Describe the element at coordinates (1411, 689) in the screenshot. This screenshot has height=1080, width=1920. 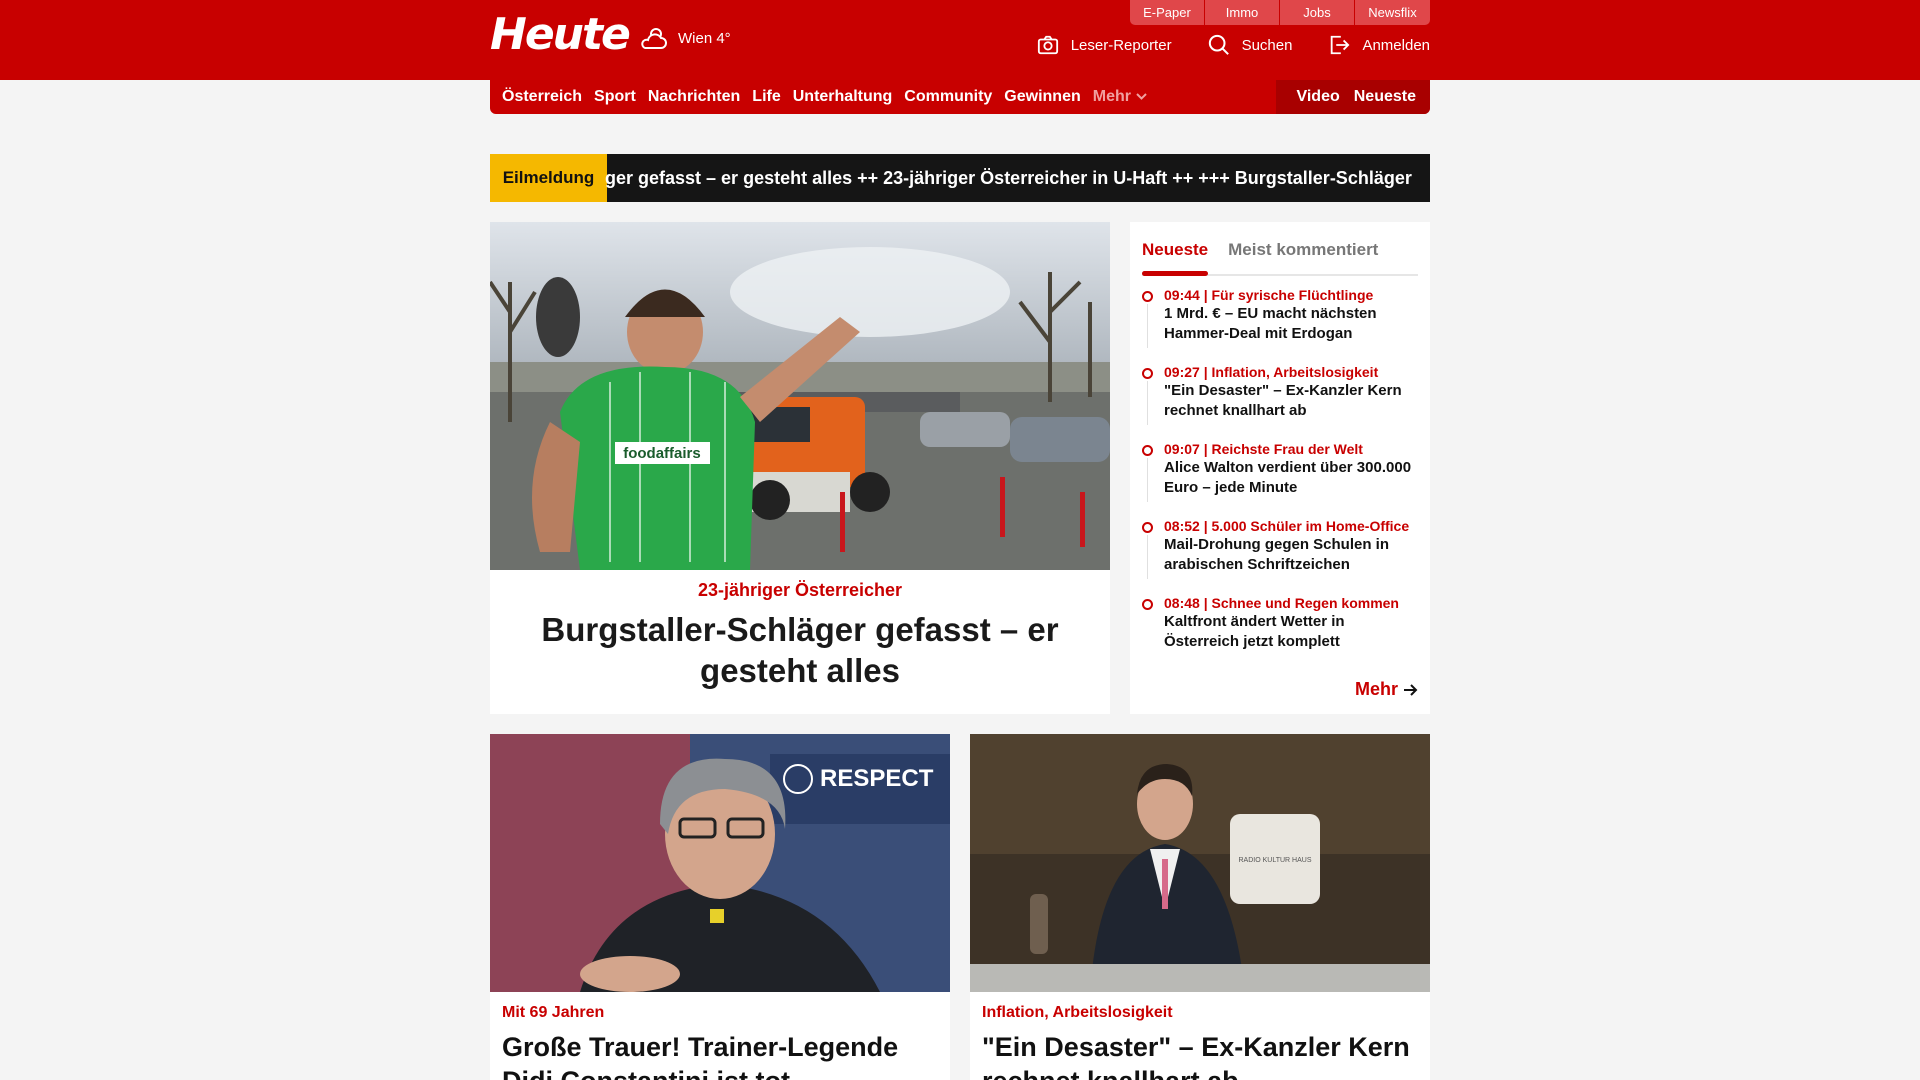
I see `arrow-right-icon` at that location.